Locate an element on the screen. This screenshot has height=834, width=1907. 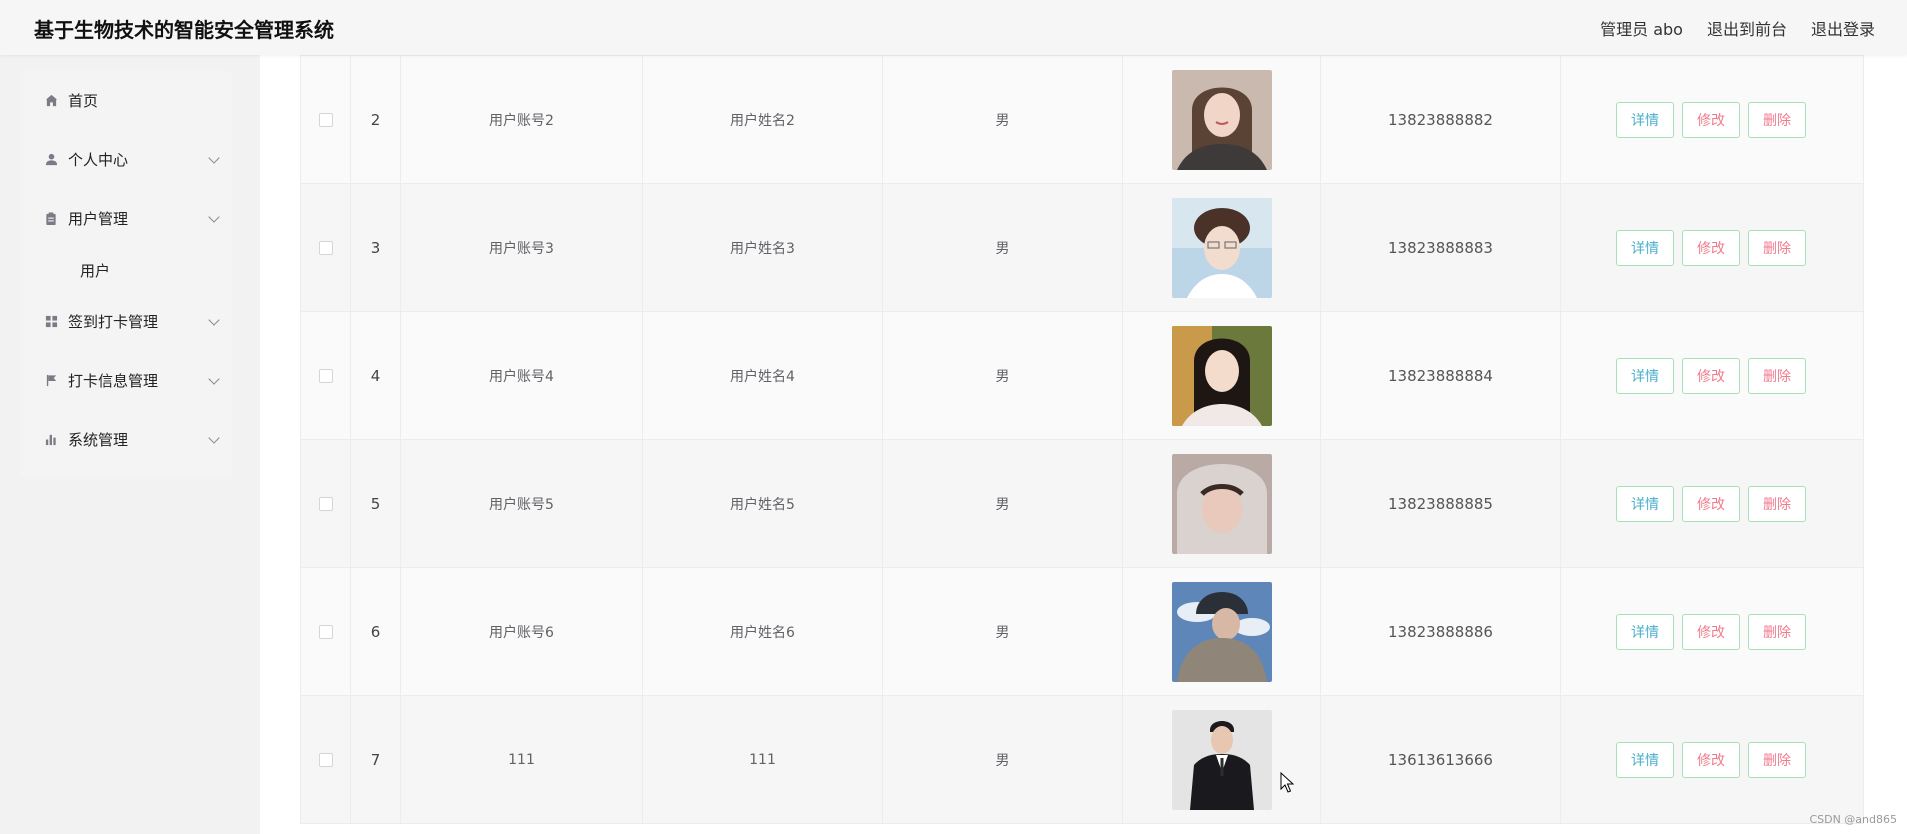
user-phone: 13823888883 is located at coordinates (1441, 247).